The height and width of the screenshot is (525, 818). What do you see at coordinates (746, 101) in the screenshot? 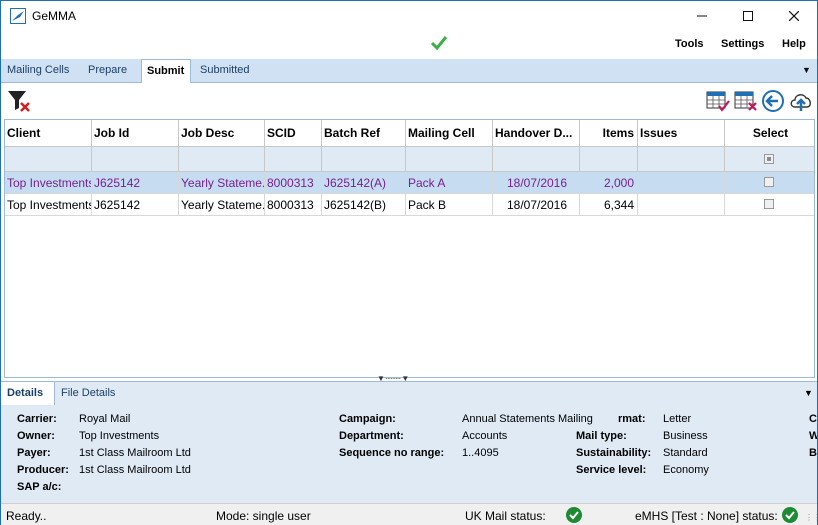
I see `deselect-all-grid-icon` at bounding box center [746, 101].